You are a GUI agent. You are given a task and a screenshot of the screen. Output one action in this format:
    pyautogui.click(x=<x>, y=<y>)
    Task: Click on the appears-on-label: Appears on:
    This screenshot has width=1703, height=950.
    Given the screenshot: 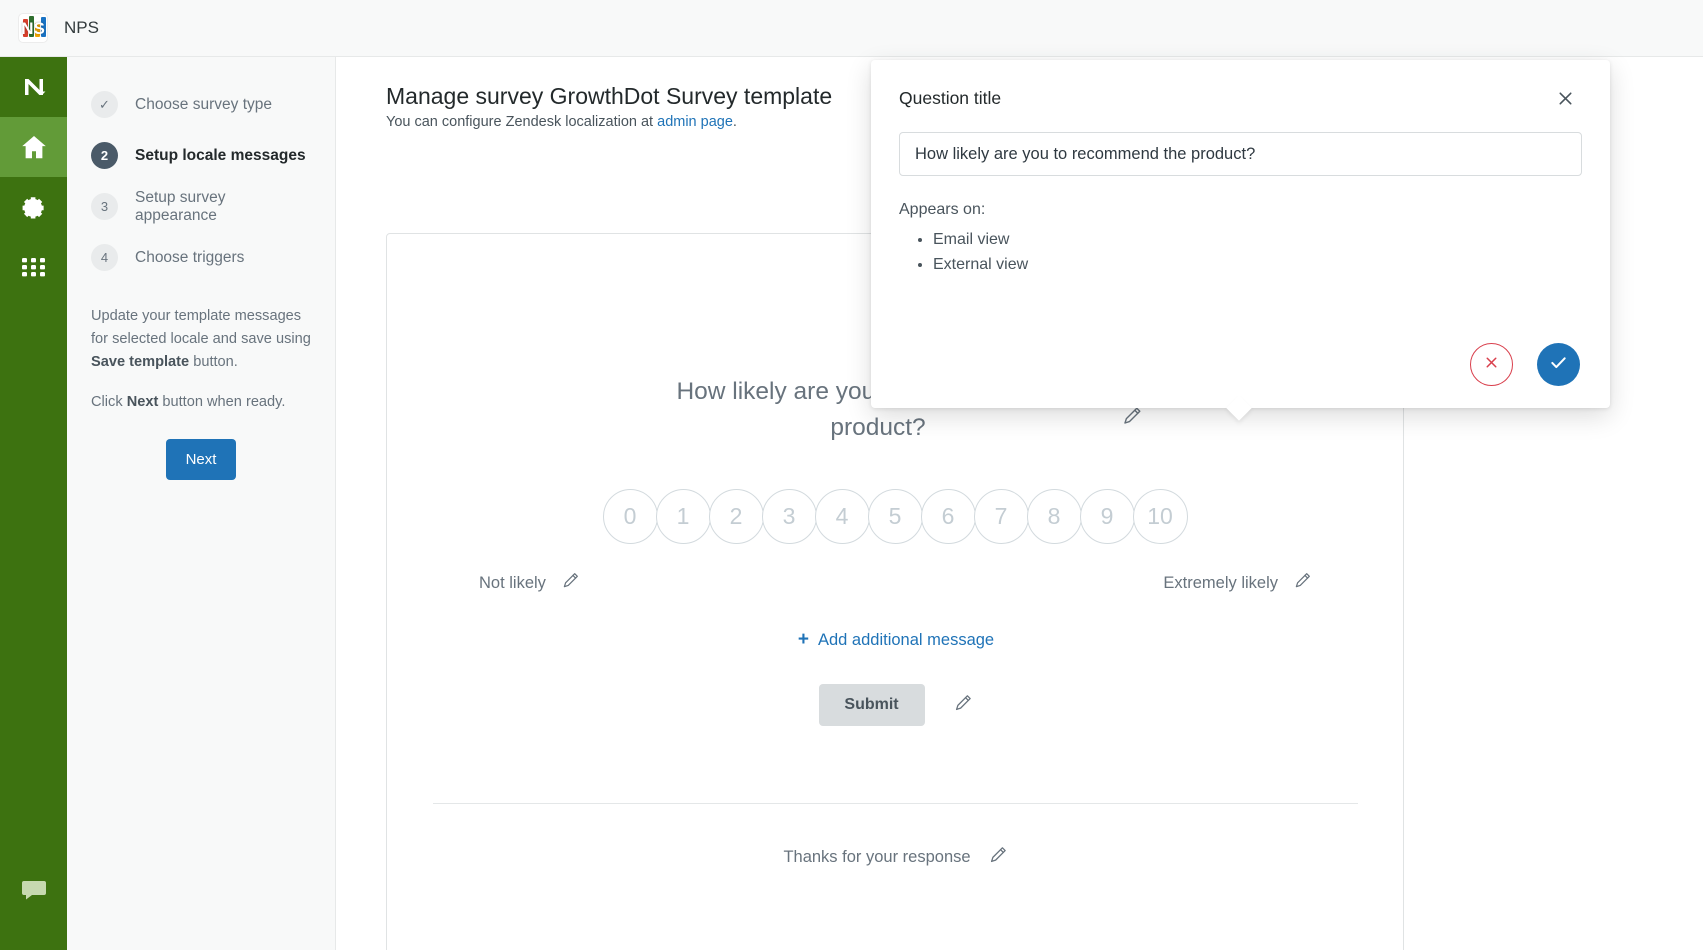 What is the action you would take?
    pyautogui.click(x=942, y=209)
    